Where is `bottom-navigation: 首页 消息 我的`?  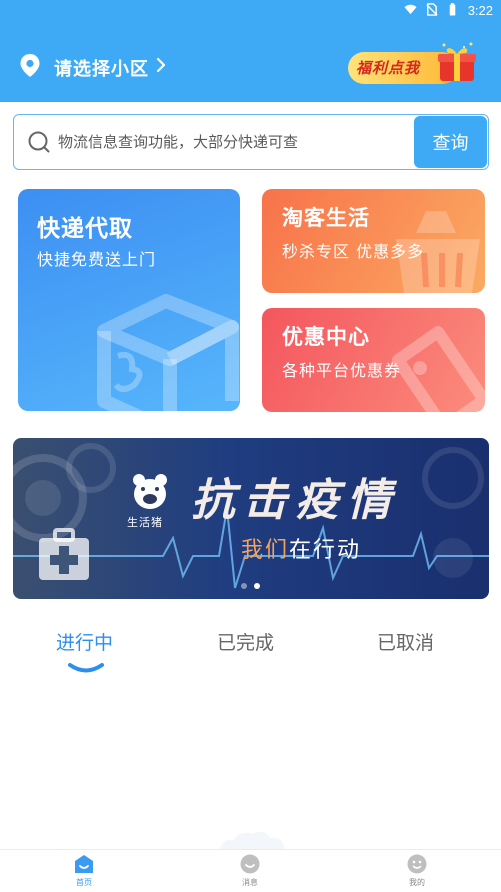 bottom-navigation: 首页 消息 我的 is located at coordinates (250, 870).